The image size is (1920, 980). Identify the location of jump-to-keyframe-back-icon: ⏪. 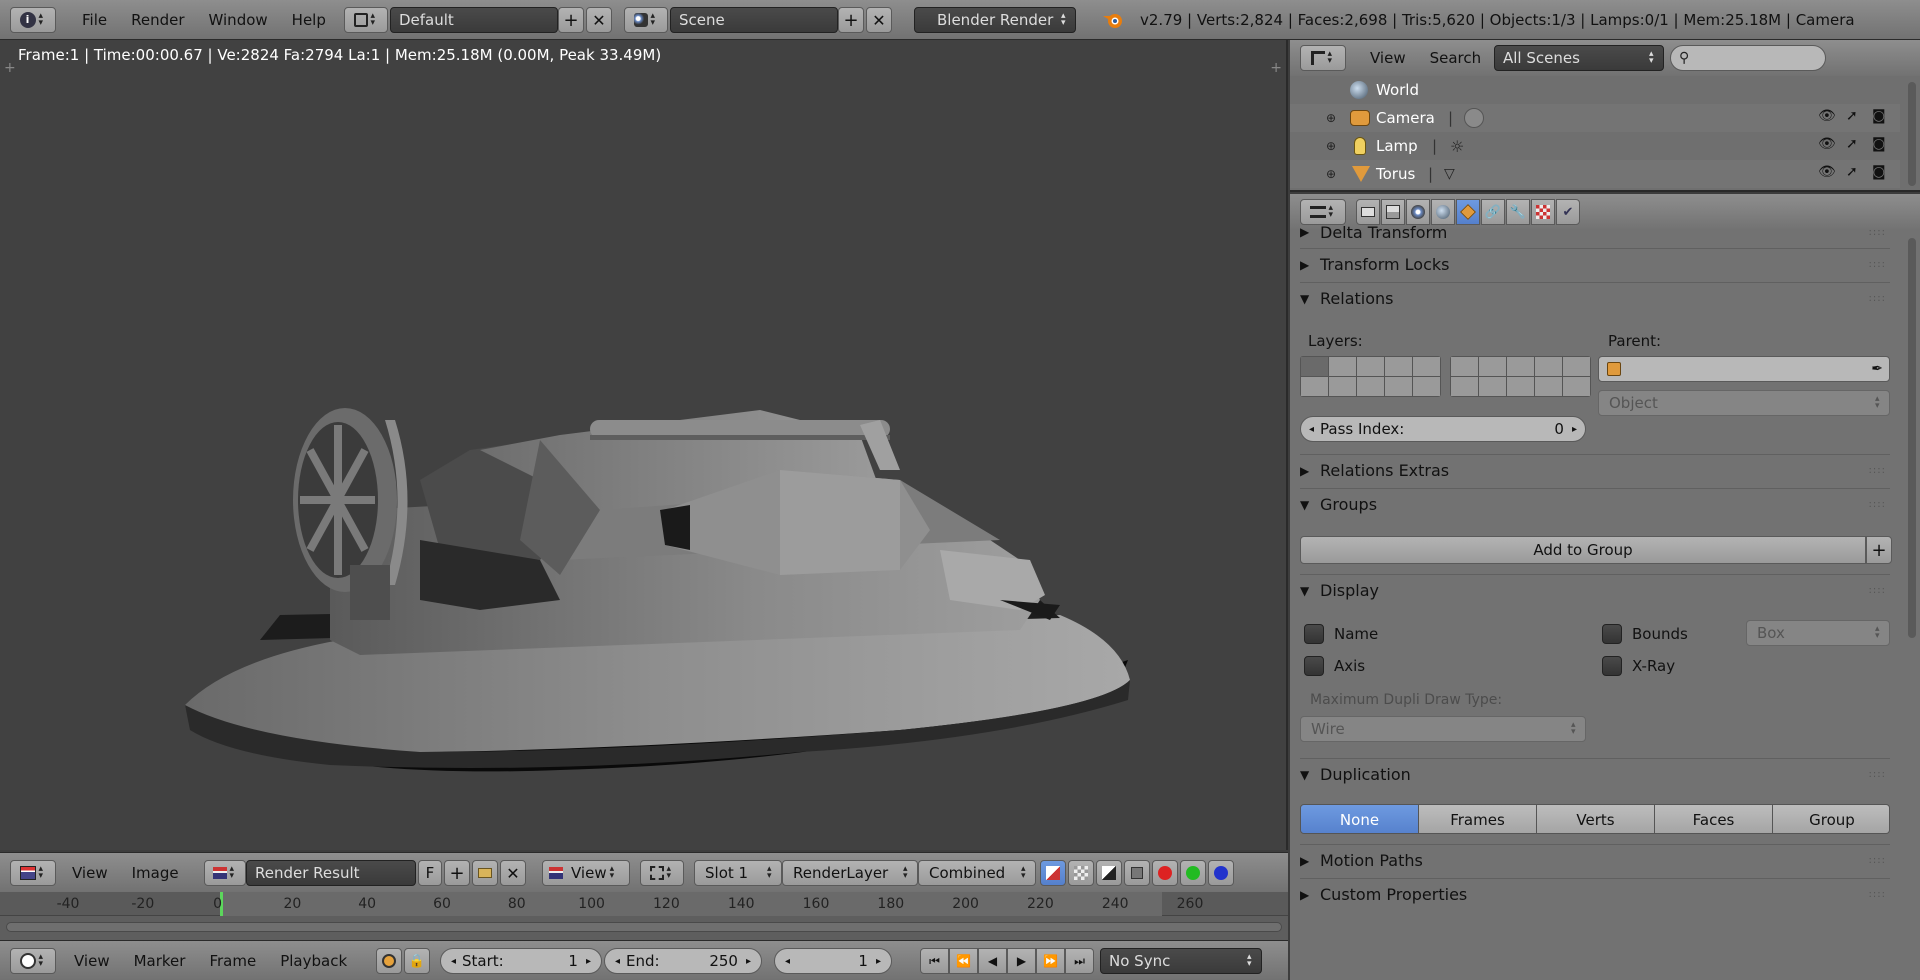
(963, 961).